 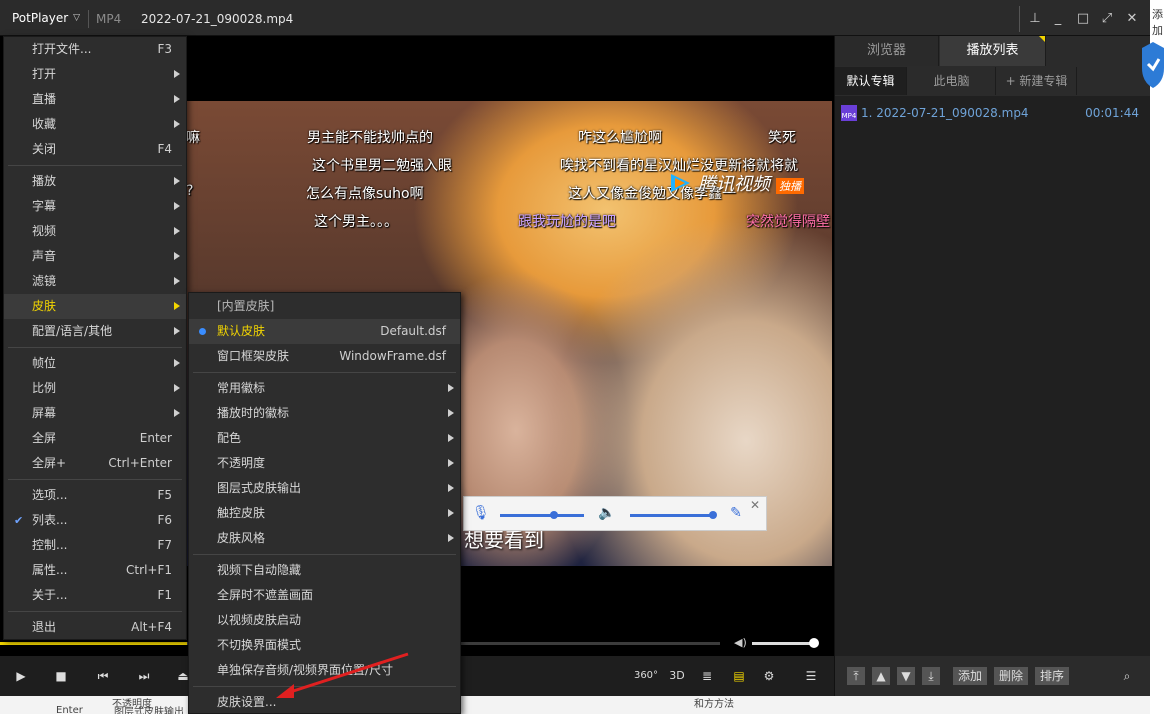 I want to click on move-down-icon: ▼, so click(x=906, y=676).